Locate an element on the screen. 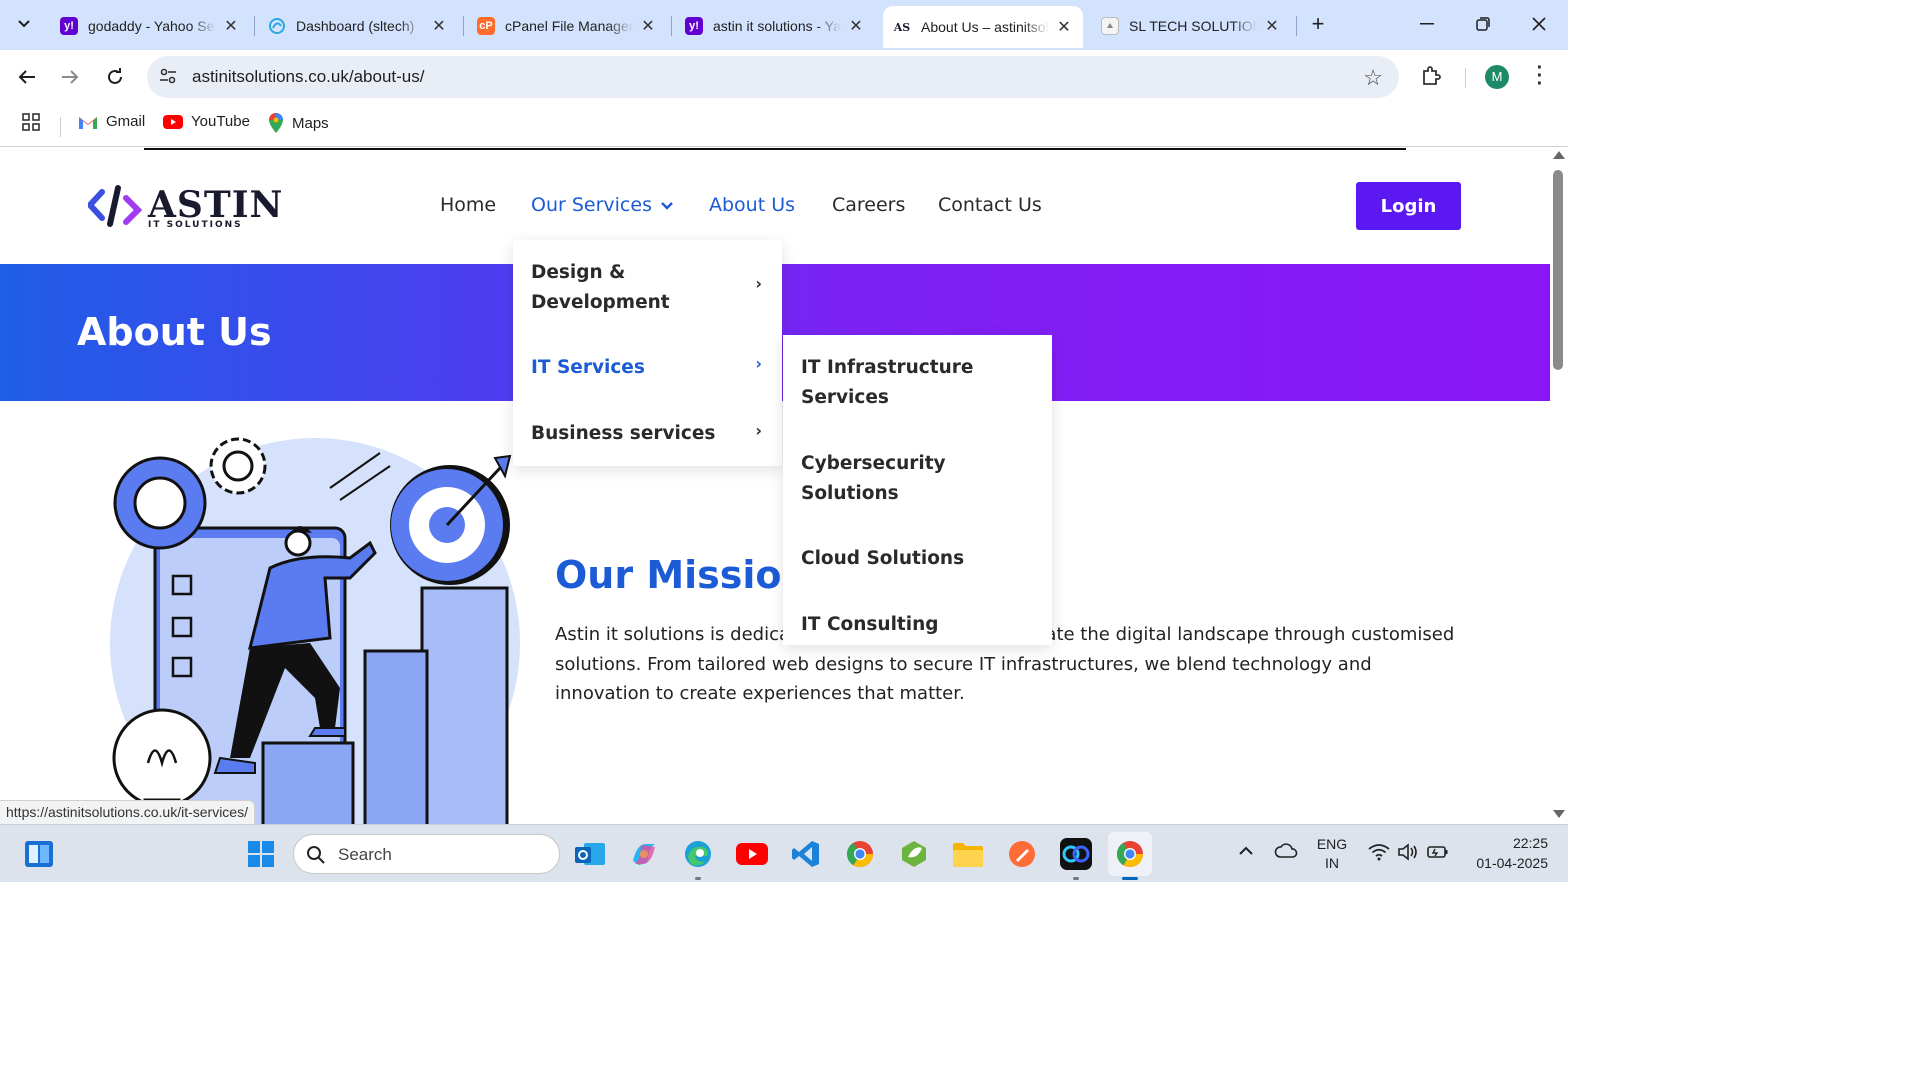 The width and height of the screenshot is (1920, 1080). tab-title: Dashboard (sltech) is located at coordinates (355, 26).